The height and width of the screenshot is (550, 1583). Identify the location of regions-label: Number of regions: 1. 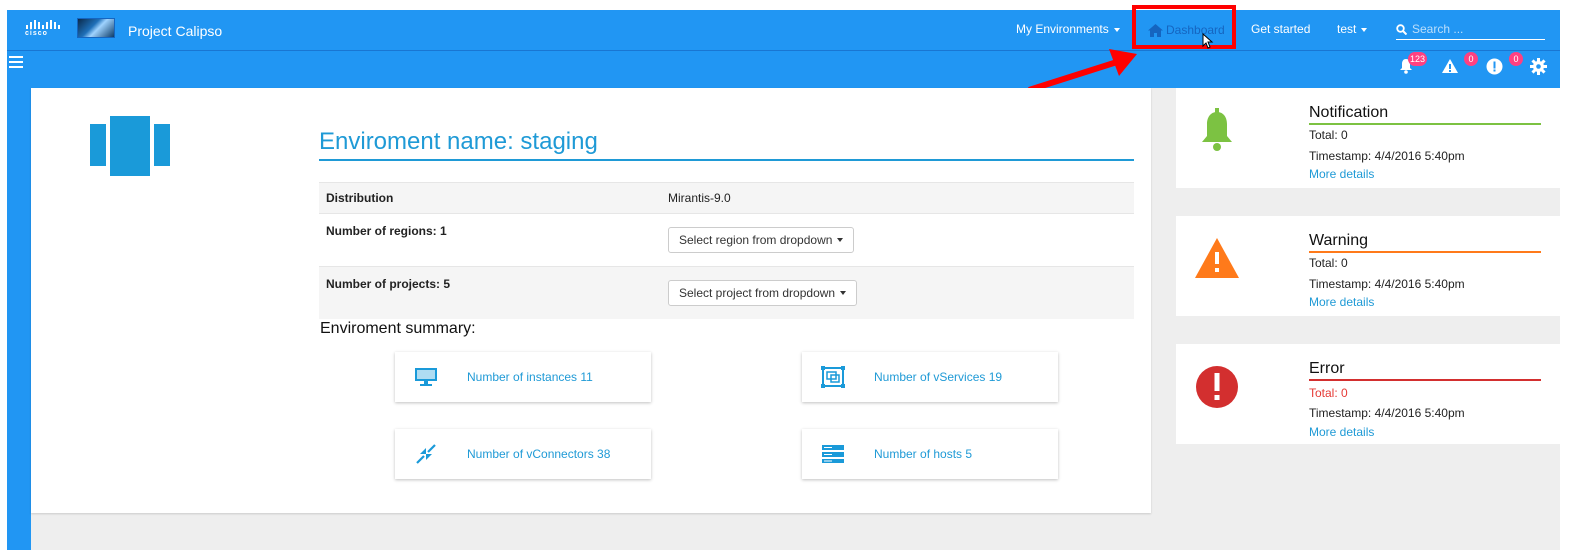
(490, 240).